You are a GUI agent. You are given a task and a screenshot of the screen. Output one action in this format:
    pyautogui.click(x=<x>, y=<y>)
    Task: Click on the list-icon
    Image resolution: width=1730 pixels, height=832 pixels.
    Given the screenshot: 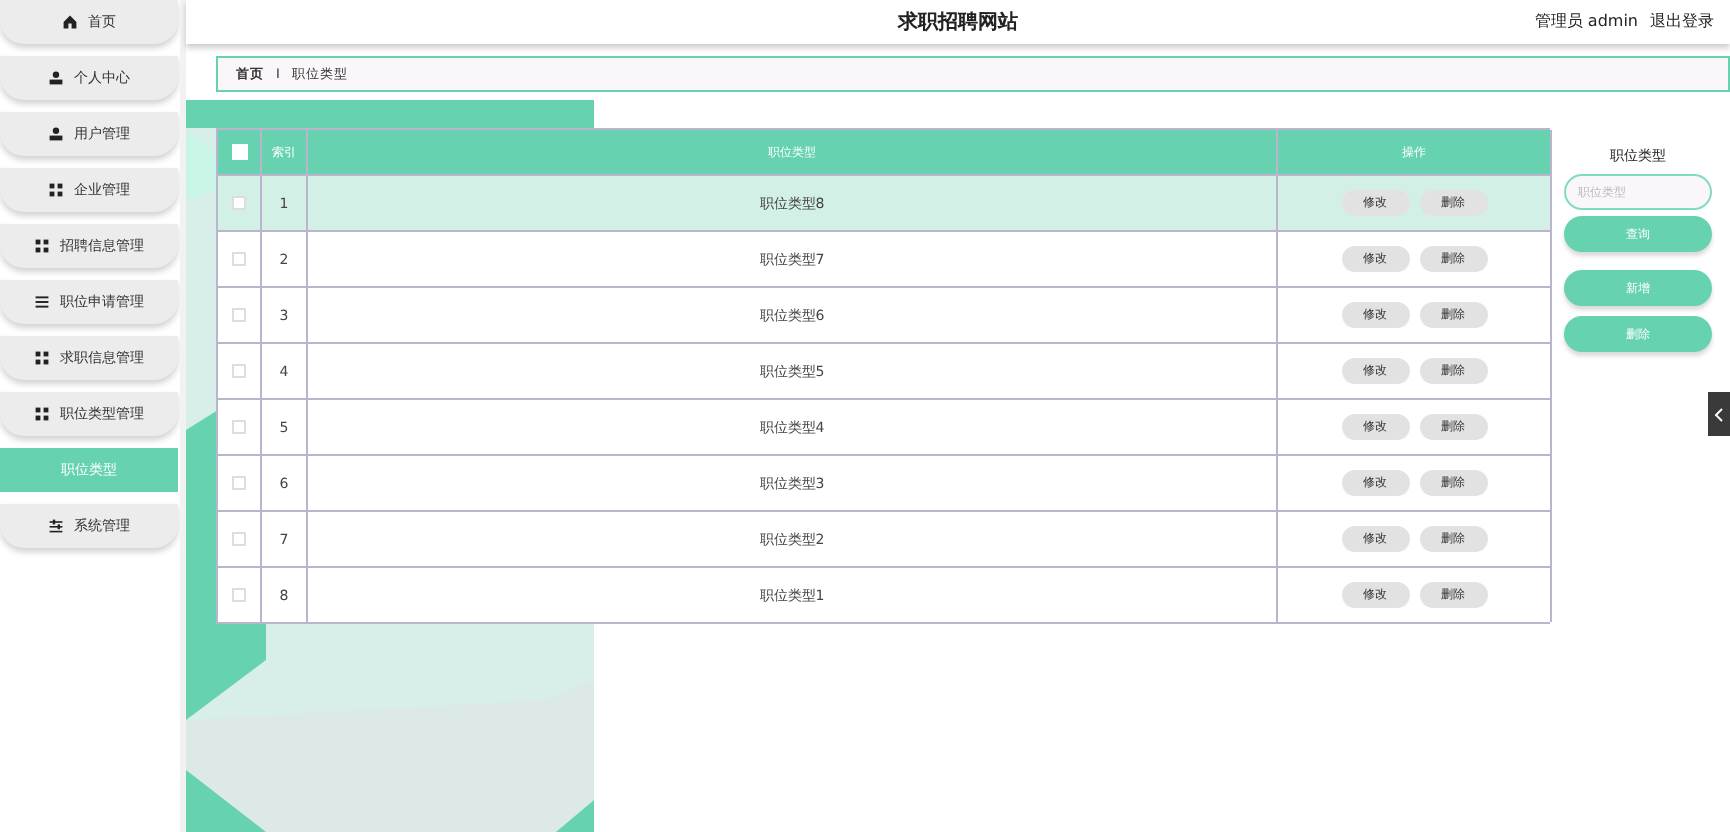 What is the action you would take?
    pyautogui.click(x=42, y=302)
    